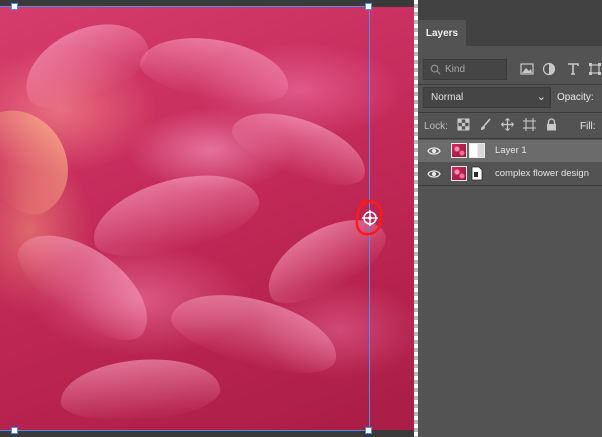 The width and height of the screenshot is (602, 437). Describe the element at coordinates (435, 69) in the screenshot. I see `search-icon` at that location.